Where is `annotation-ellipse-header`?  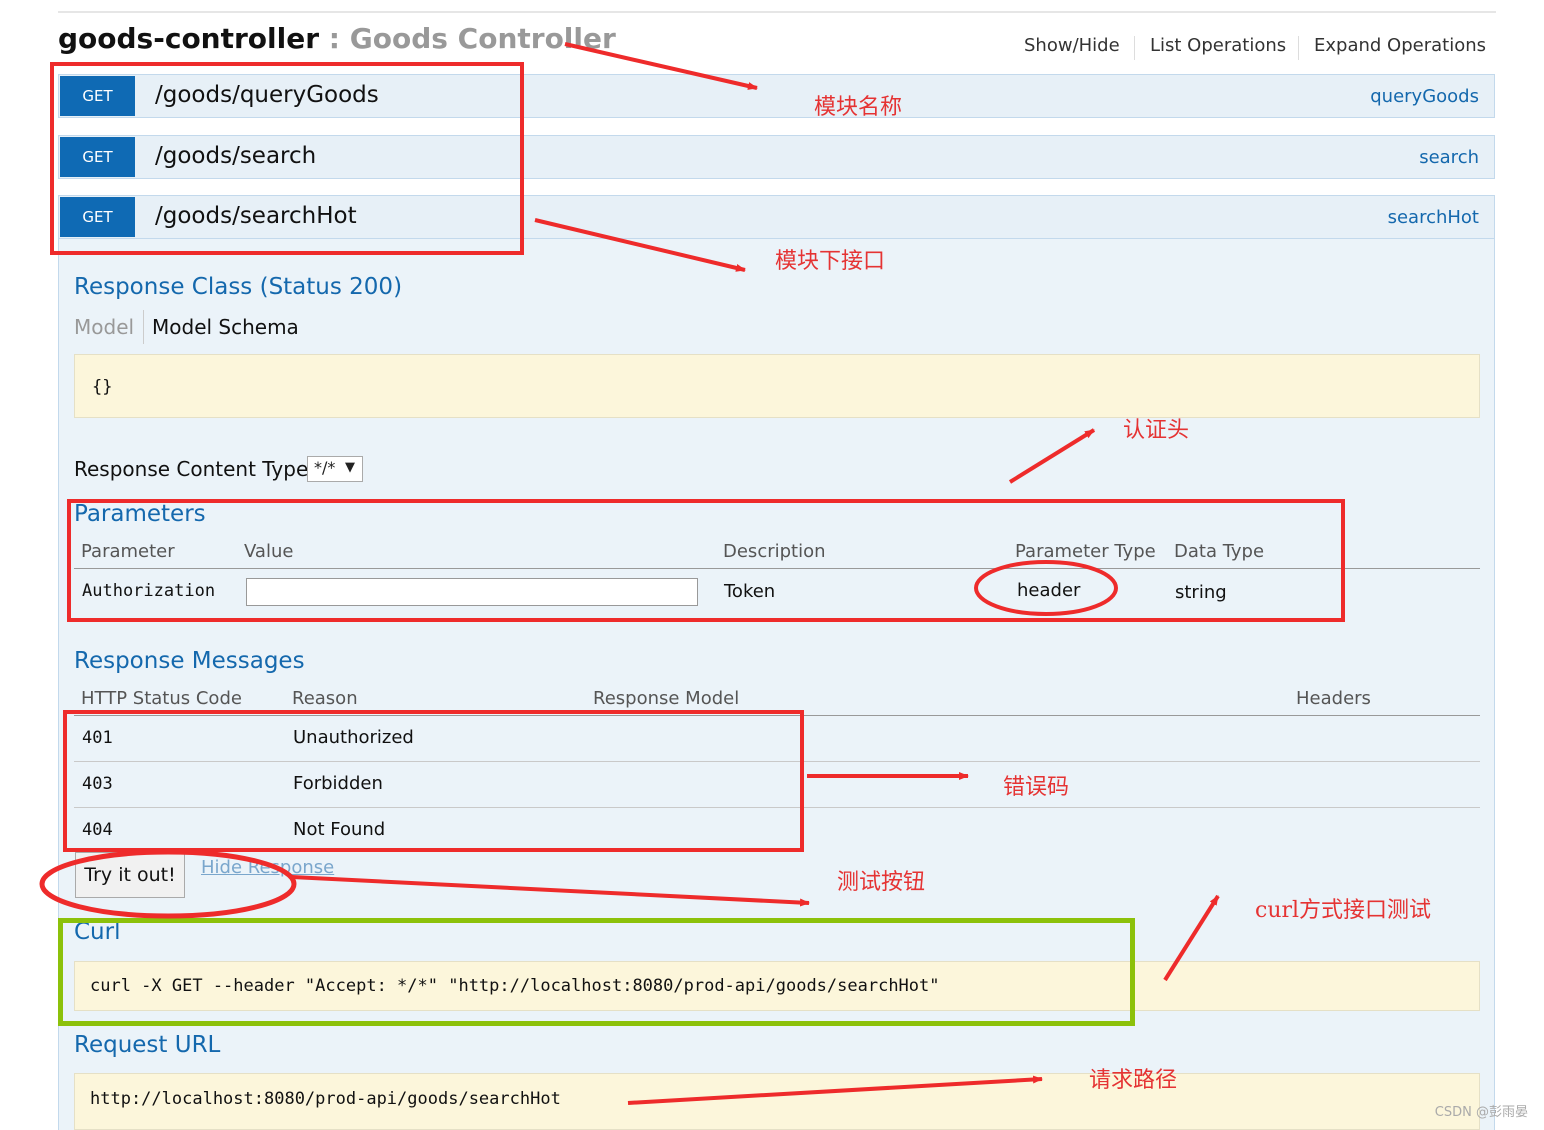 annotation-ellipse-header is located at coordinates (1046, 588).